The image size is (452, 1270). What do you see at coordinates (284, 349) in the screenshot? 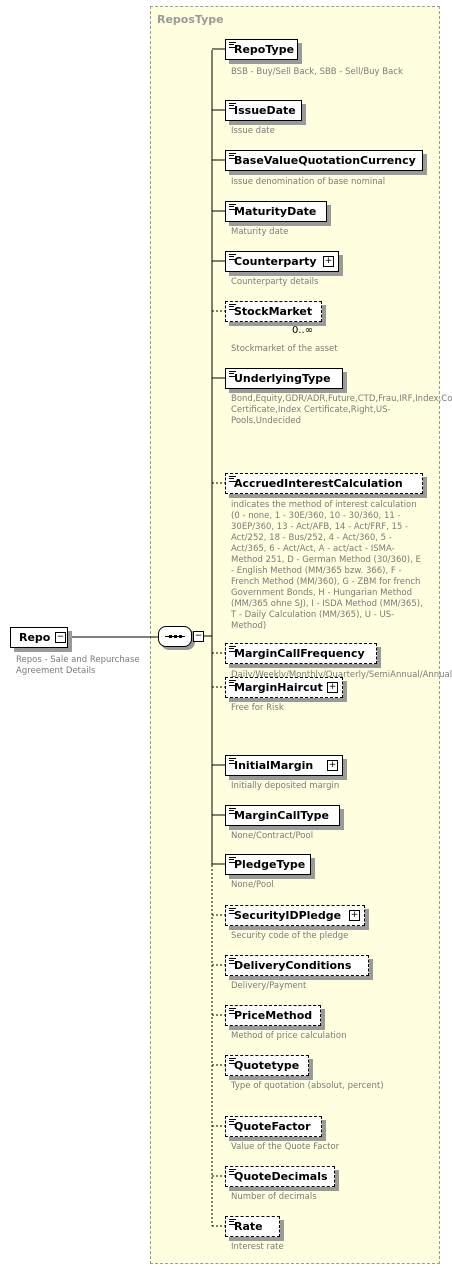
I see `element-description: Stockmarket of the asset` at bounding box center [284, 349].